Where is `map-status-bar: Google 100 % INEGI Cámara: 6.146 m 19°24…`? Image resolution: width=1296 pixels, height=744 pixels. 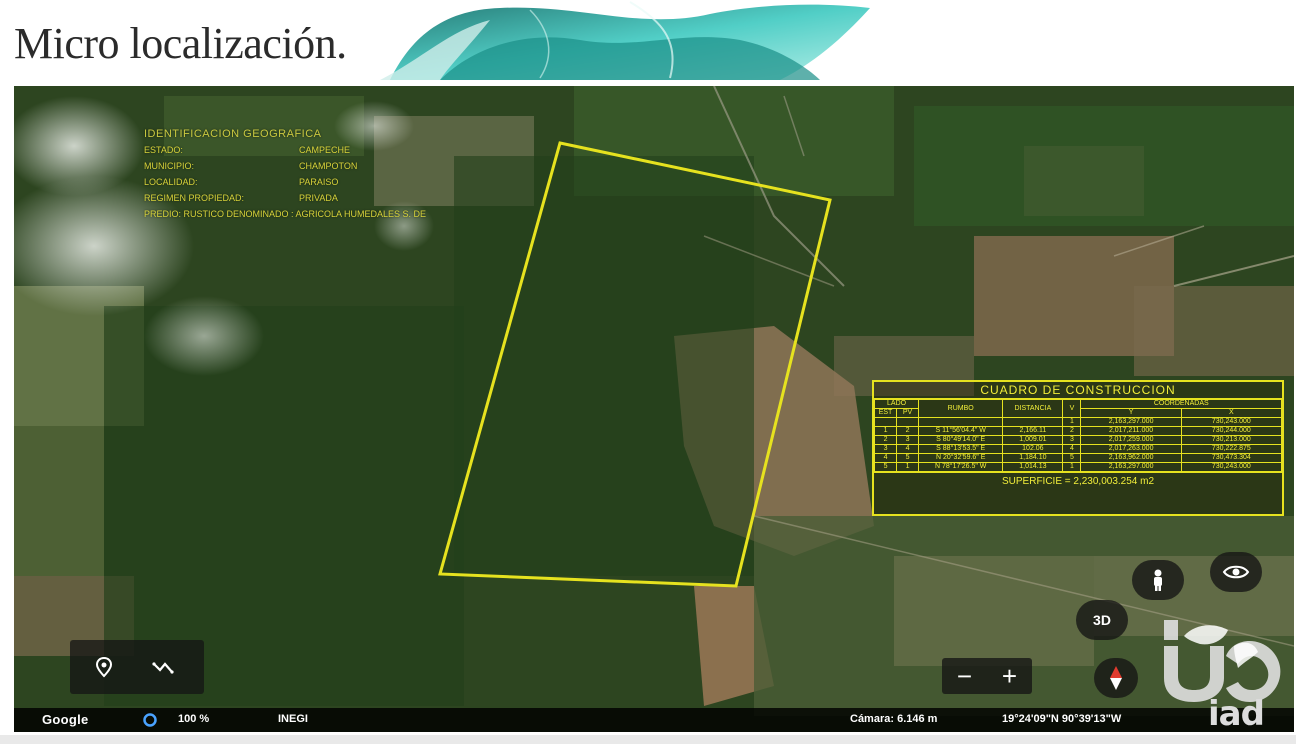 map-status-bar: Google 100 % INEGI Cámara: 6.146 m 19°24… is located at coordinates (654, 720).